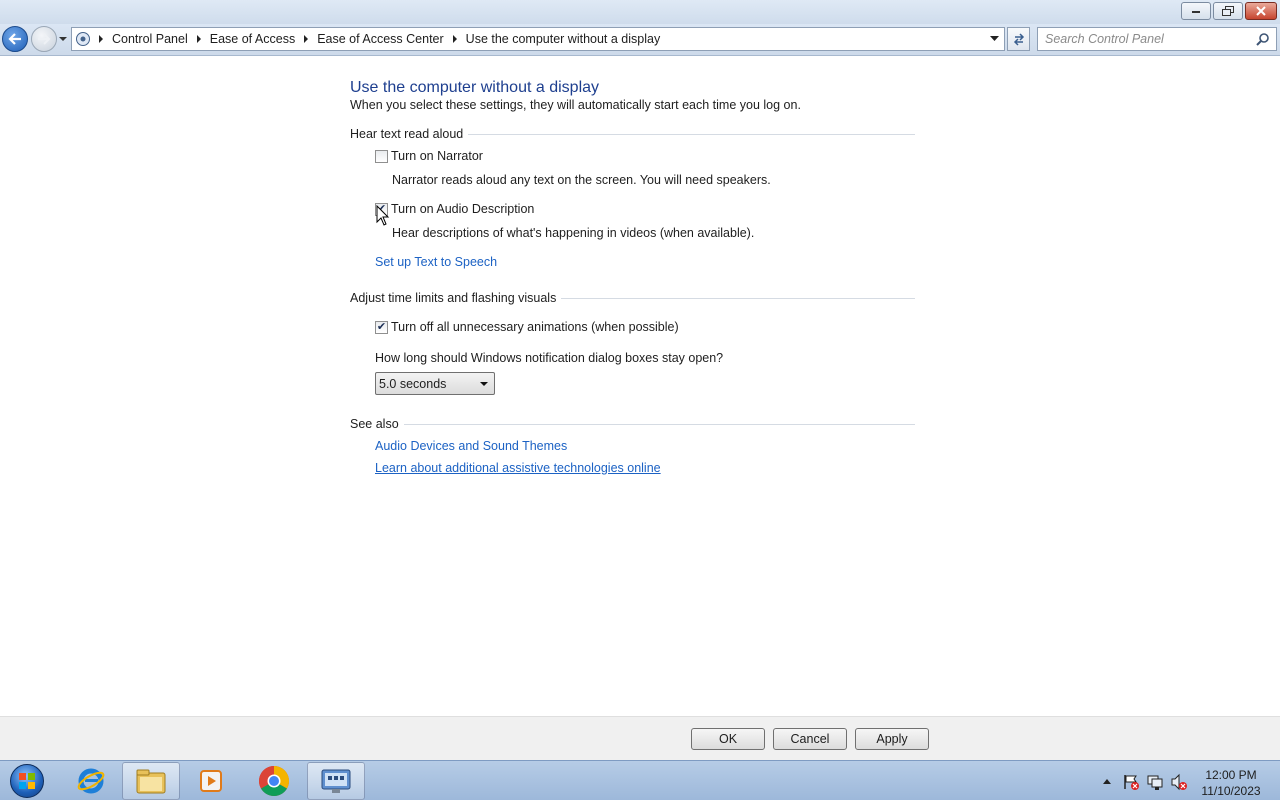 Image resolution: width=1280 pixels, height=801 pixels. I want to click on audio-description-checkbox: ✔, so click(381, 209).